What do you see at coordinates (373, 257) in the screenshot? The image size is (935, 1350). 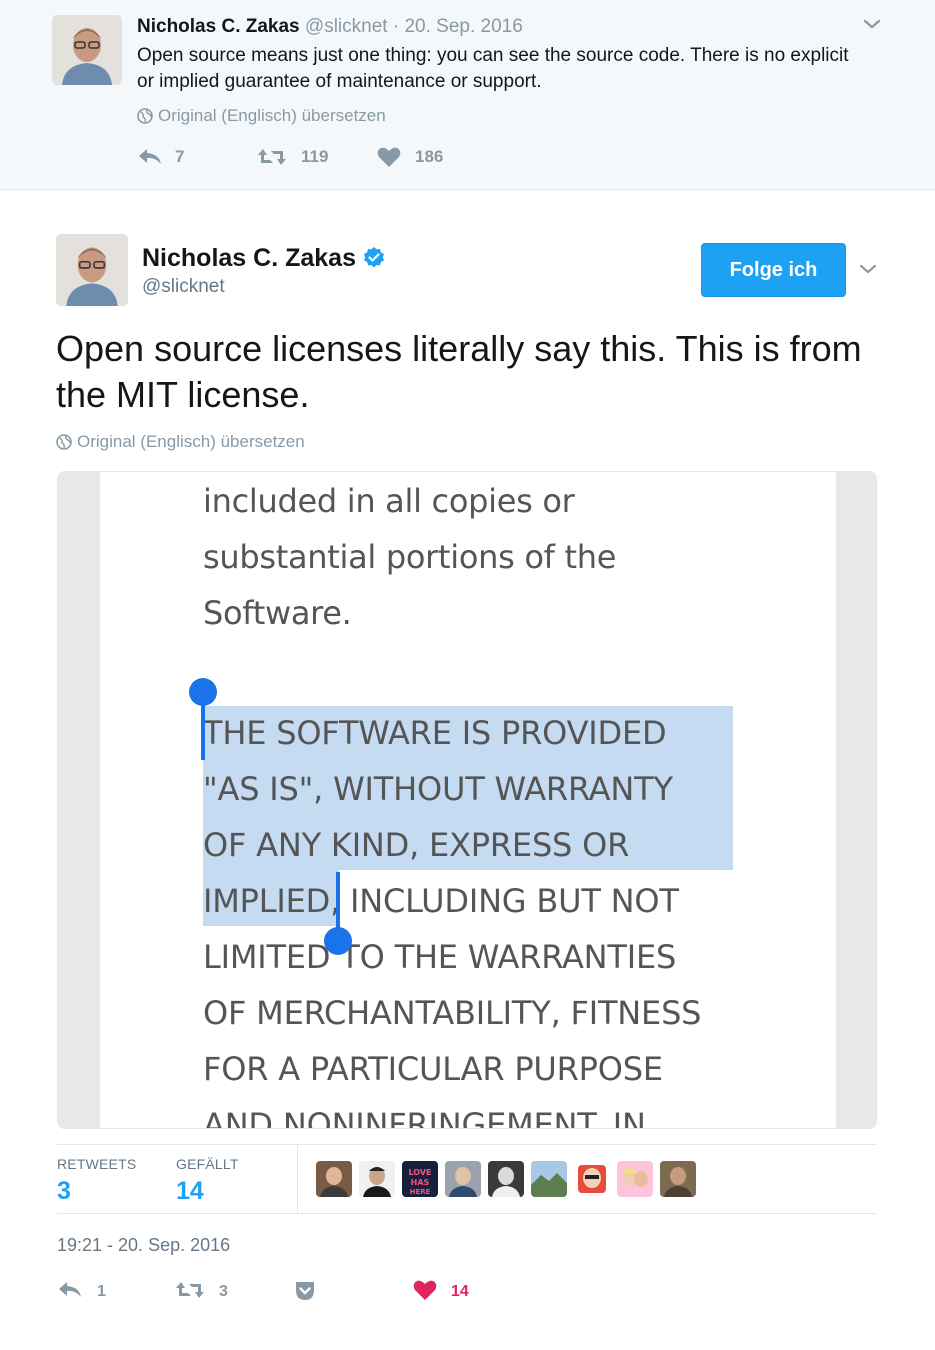 I see `verified-badge-icon` at bounding box center [373, 257].